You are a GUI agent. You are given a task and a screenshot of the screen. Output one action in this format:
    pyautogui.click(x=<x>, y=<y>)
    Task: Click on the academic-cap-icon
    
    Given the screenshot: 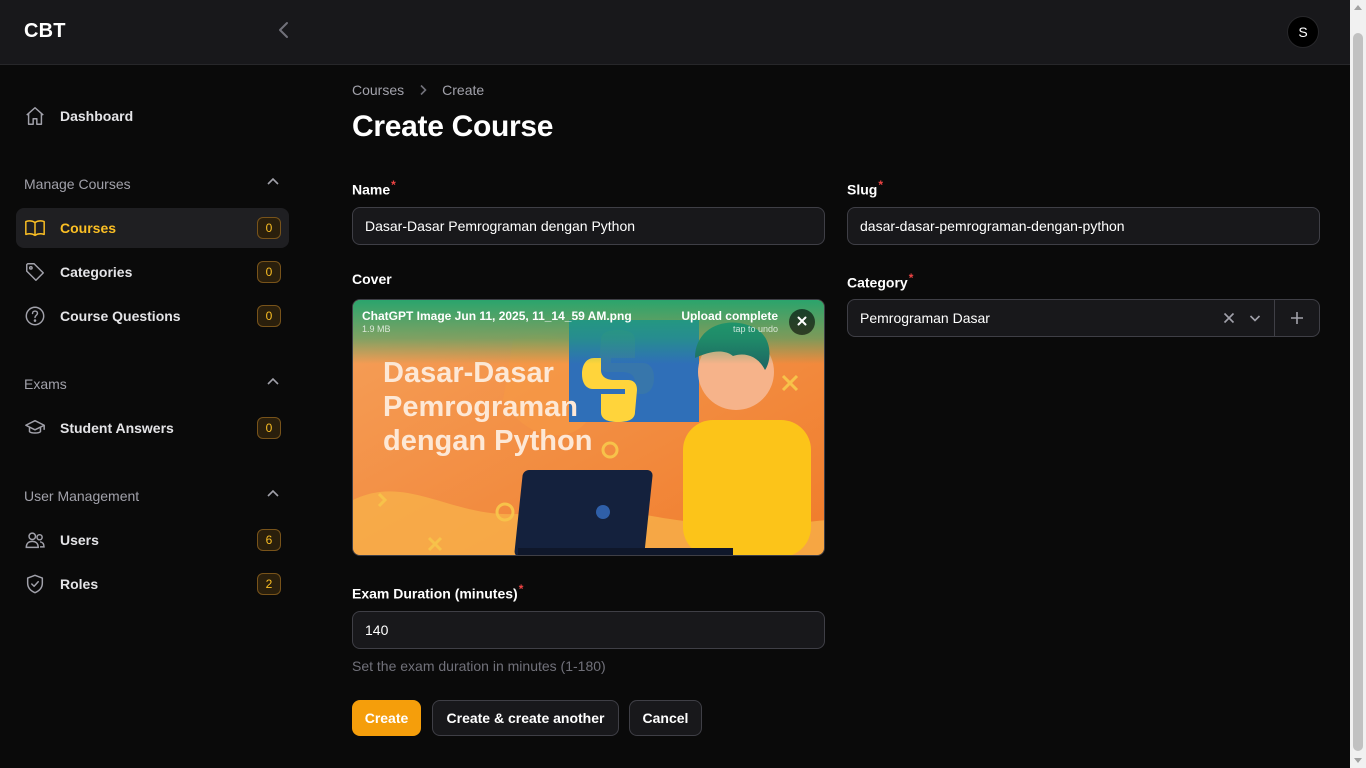 What is the action you would take?
    pyautogui.click(x=35, y=428)
    